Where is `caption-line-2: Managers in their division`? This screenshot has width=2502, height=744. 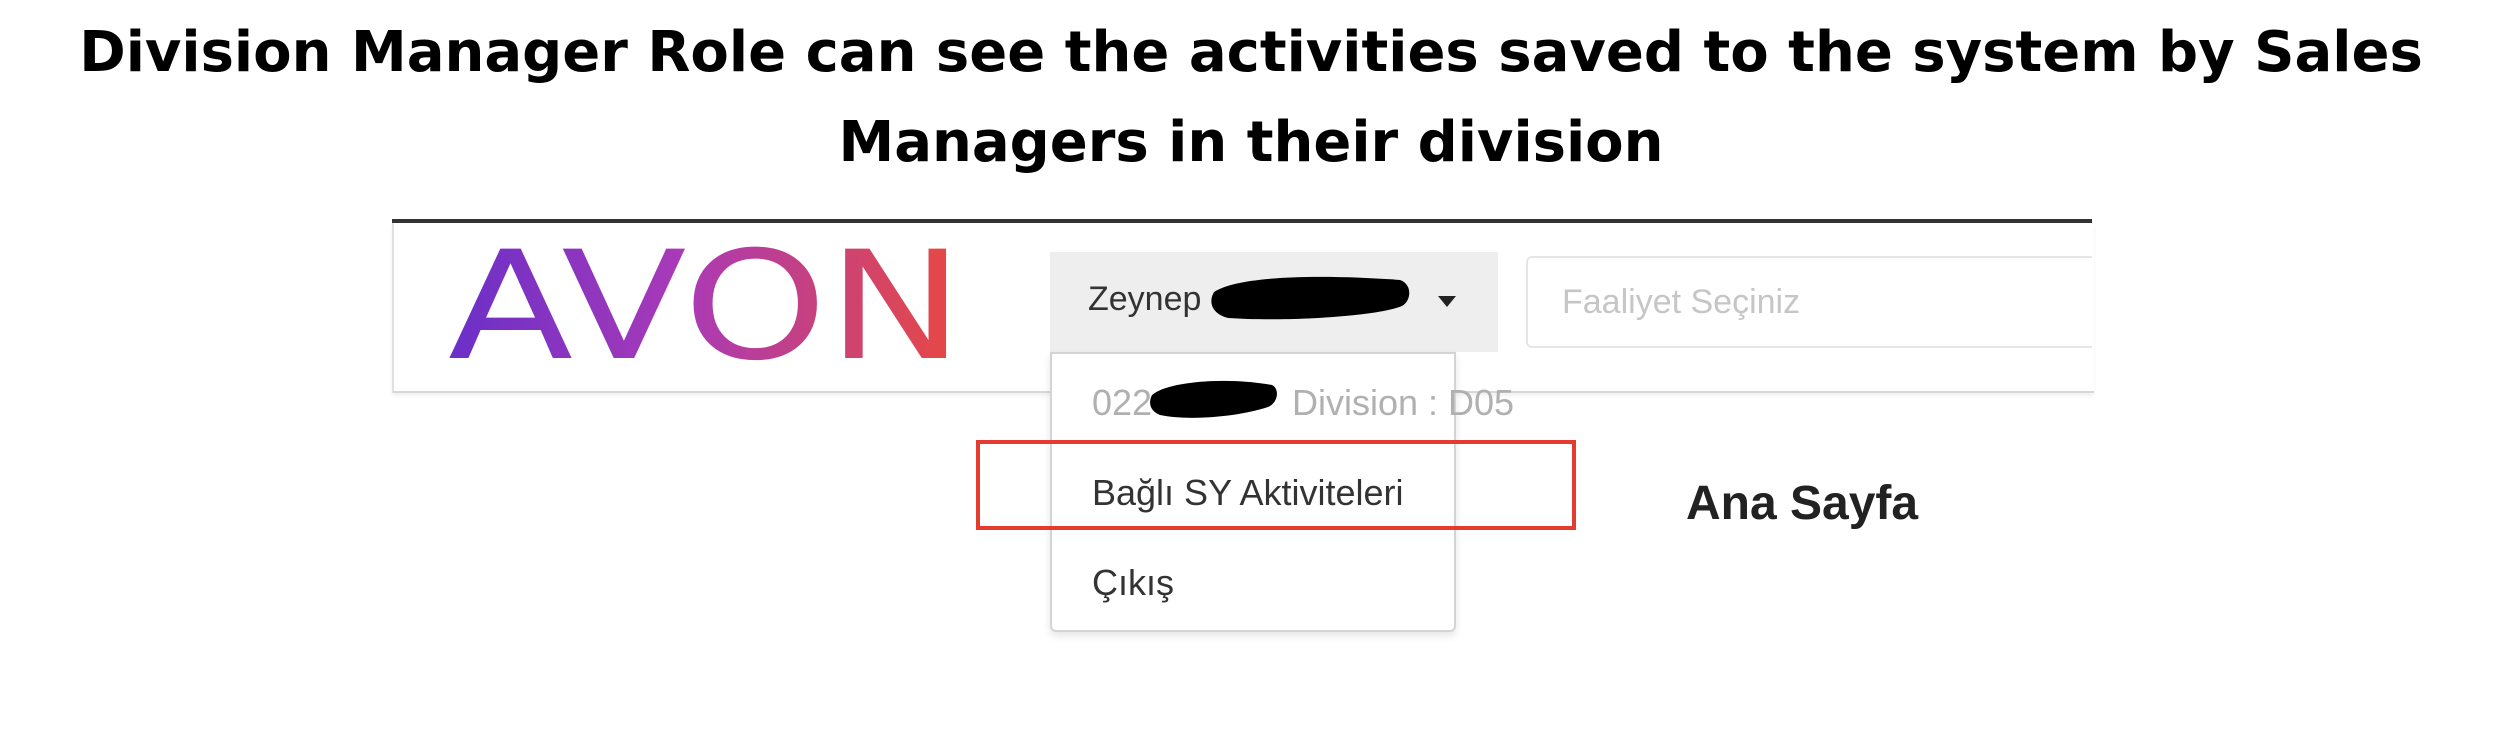
caption-line-2: Managers in their division is located at coordinates (1251, 142).